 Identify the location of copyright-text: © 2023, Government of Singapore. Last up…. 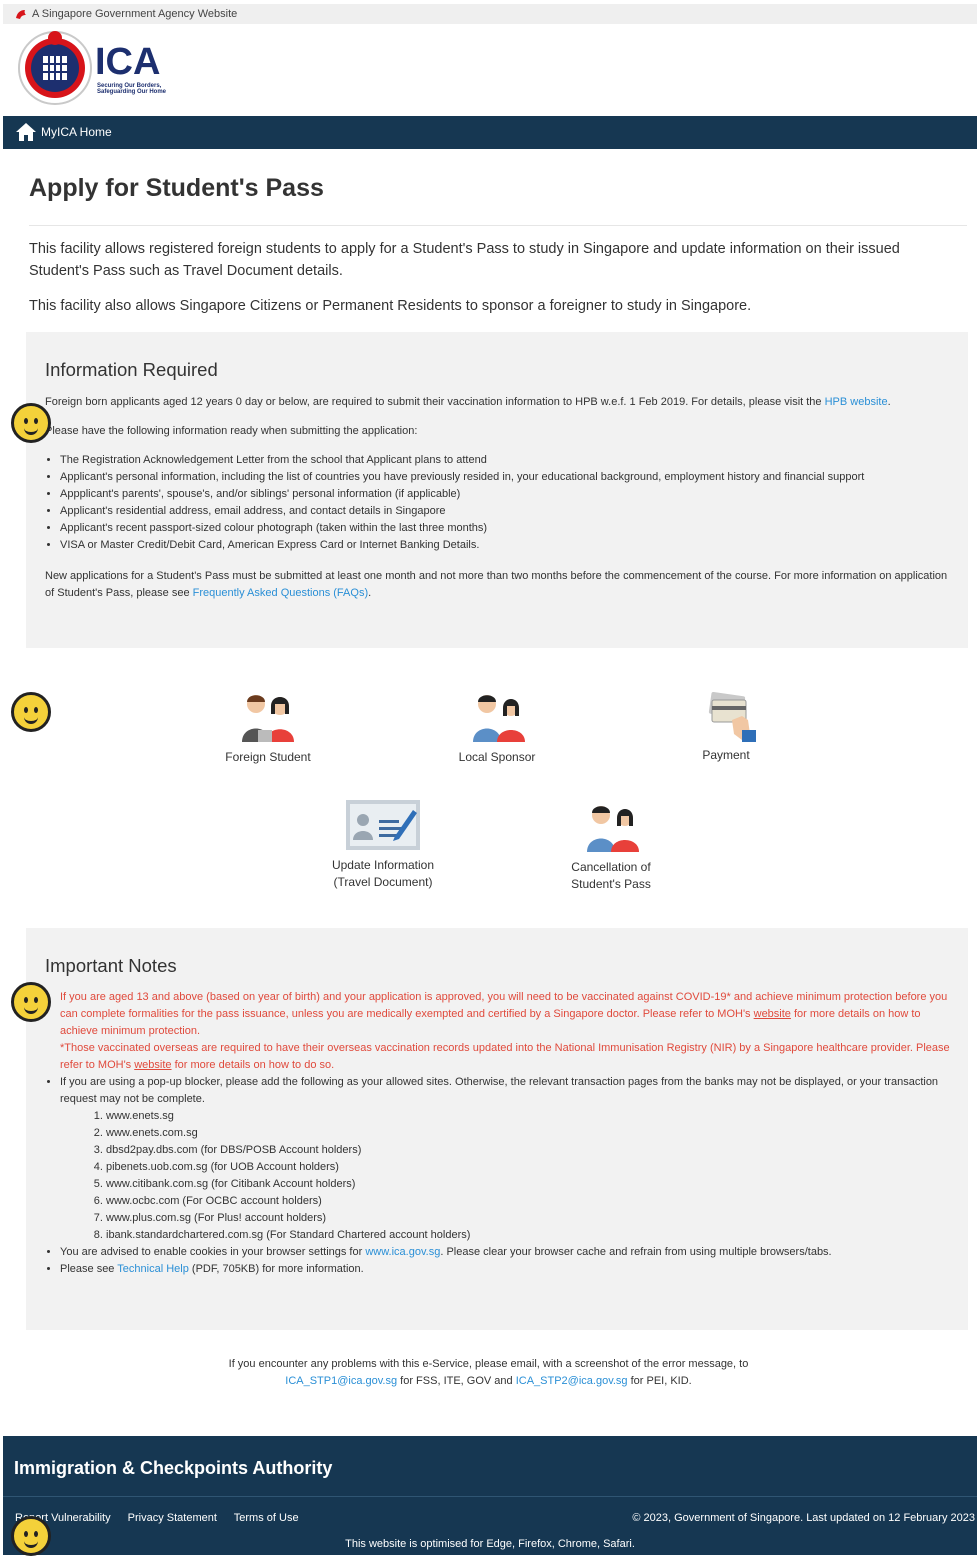
(803, 1518).